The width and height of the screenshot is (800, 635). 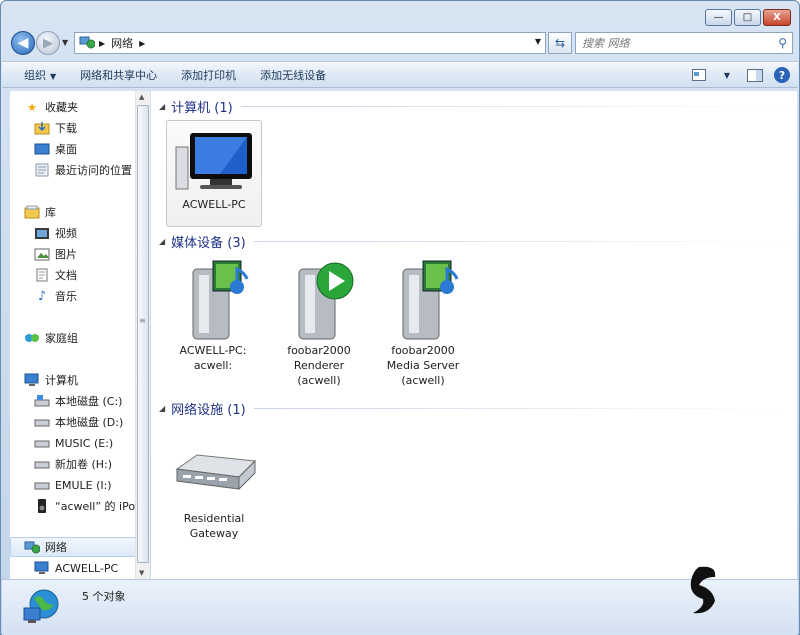 I want to click on maximize-button: □, so click(x=747, y=17).